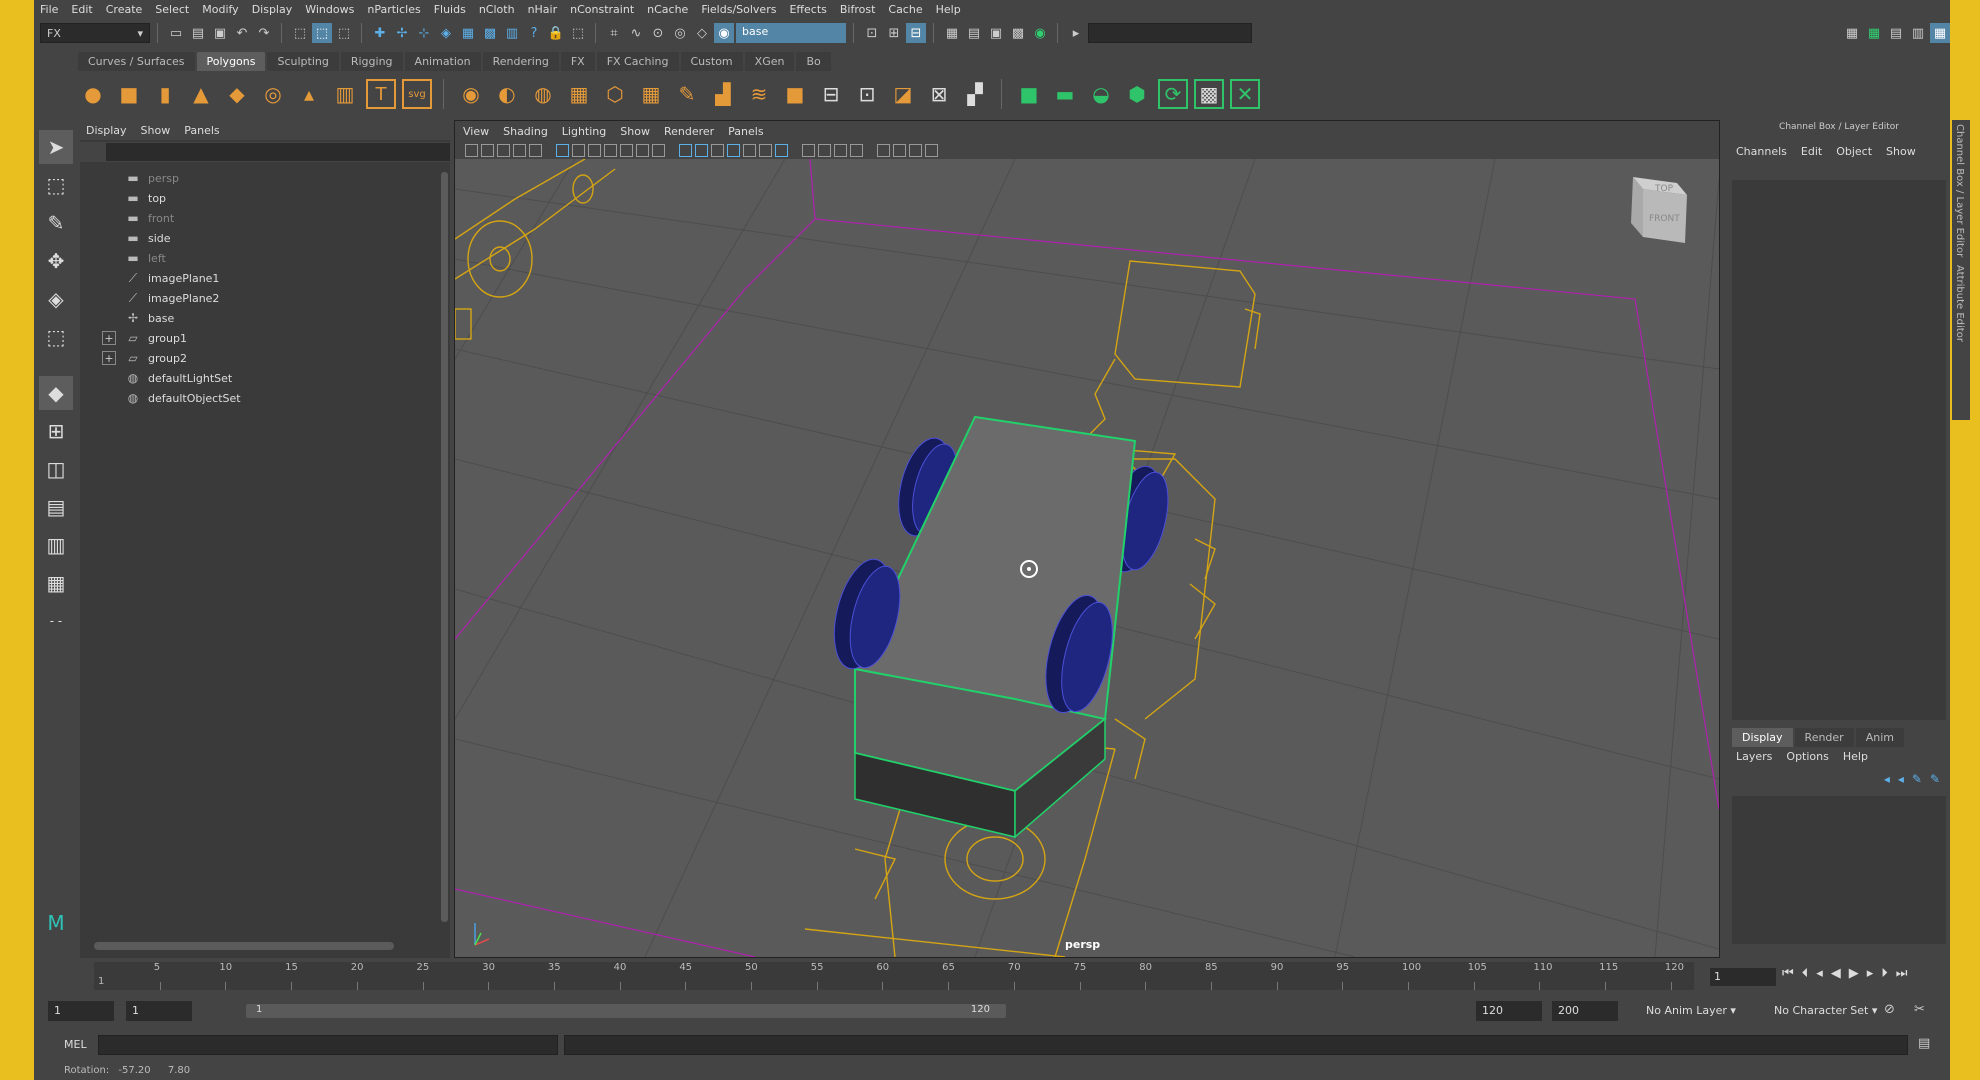  What do you see at coordinates (745, 131) in the screenshot?
I see `viewport-menu-panels: Panels` at bounding box center [745, 131].